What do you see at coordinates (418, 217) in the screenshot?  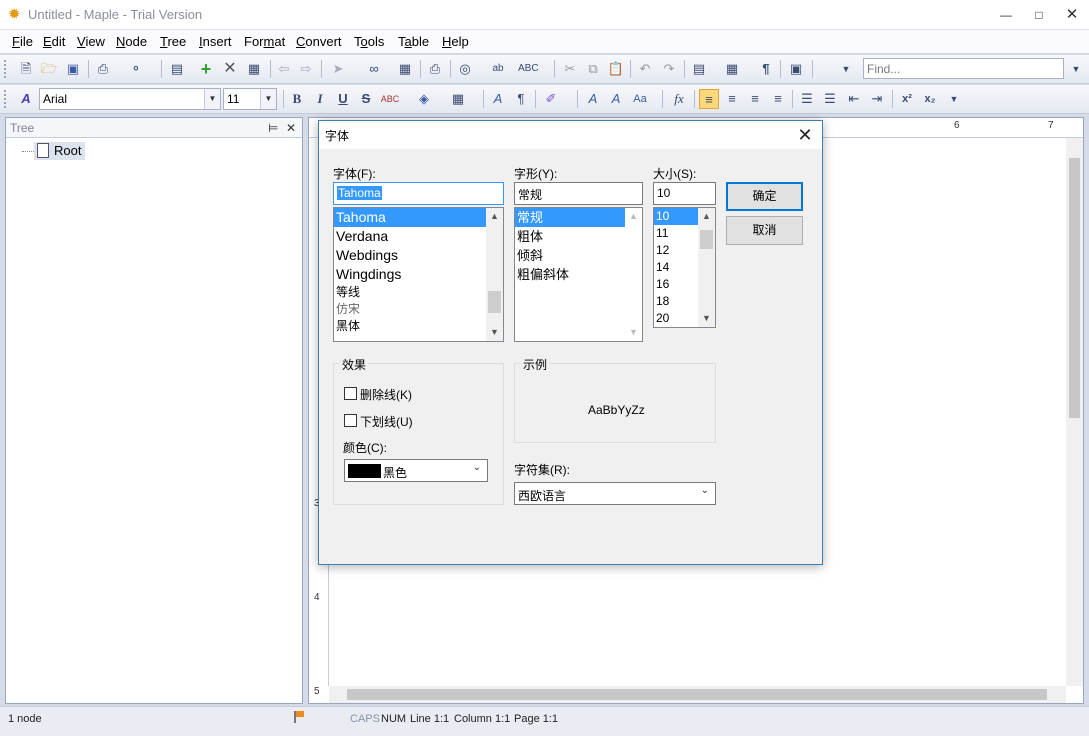 I see `list-item: Tahoma` at bounding box center [418, 217].